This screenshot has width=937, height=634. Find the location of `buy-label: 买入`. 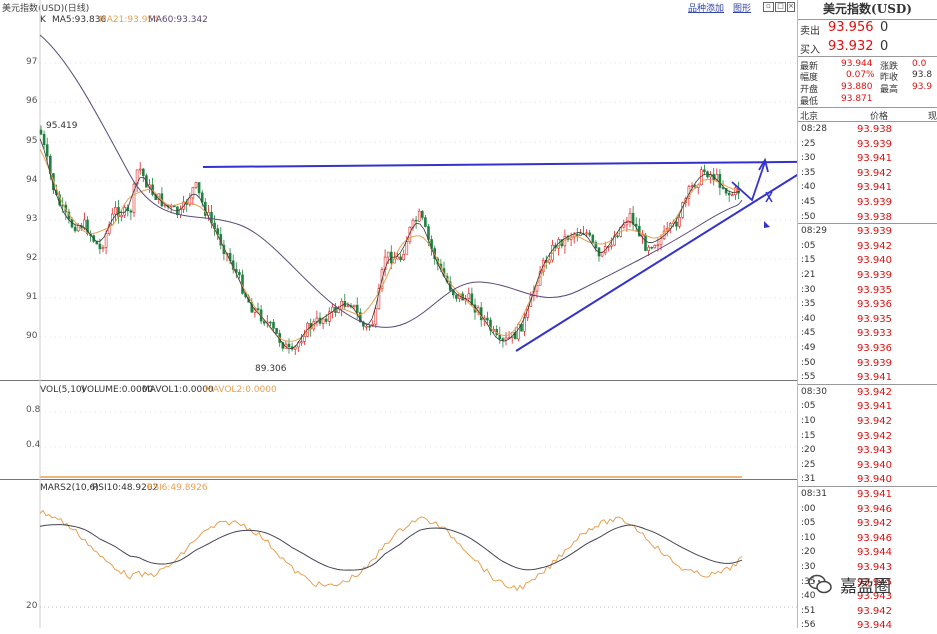

buy-label: 买入 is located at coordinates (810, 50).